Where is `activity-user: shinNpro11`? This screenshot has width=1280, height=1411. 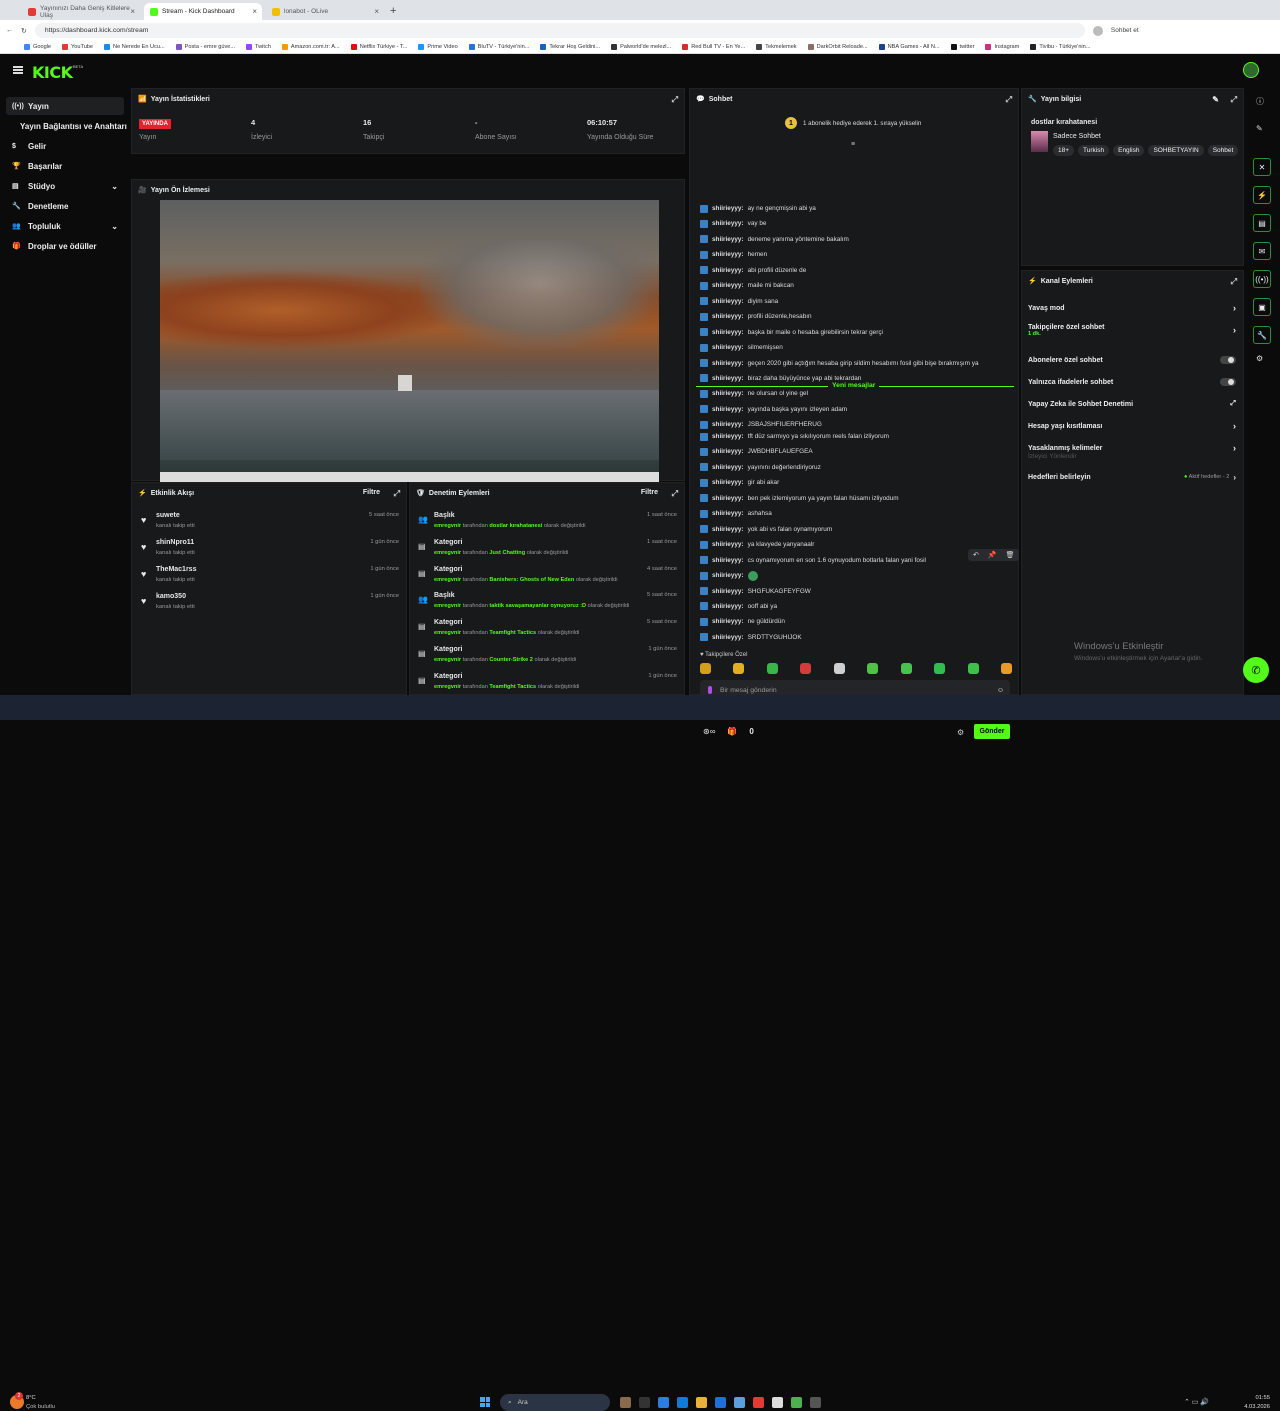 activity-user: shinNpro11 is located at coordinates (175, 542).